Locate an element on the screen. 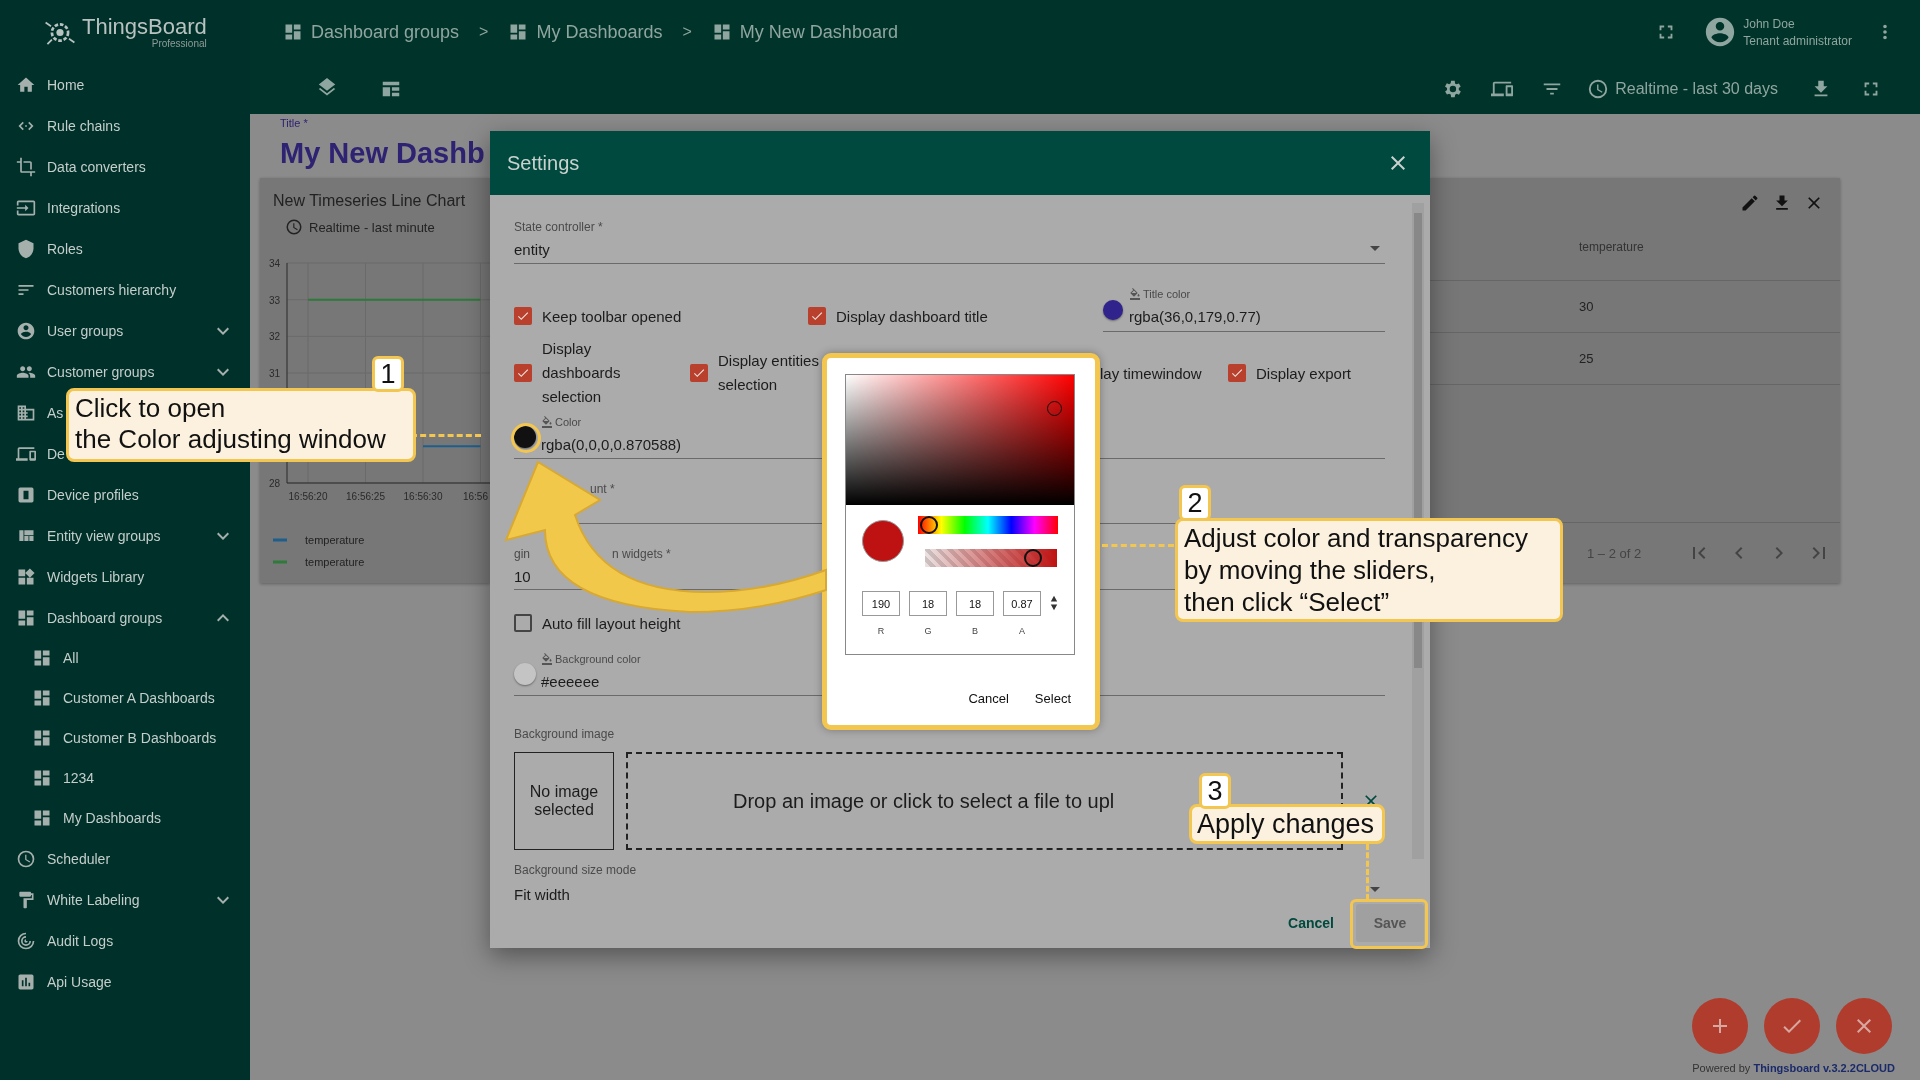 This screenshot has width=1920, height=1080. field-label: Background image is located at coordinates (565, 734).